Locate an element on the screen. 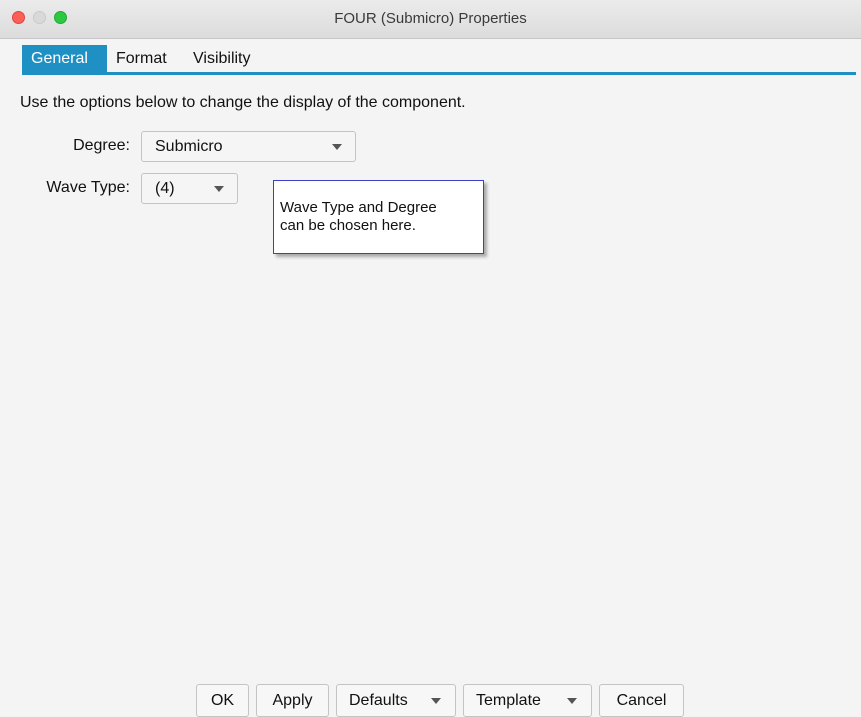 Image resolution: width=861 pixels, height=717 pixels. callout-line-2: can be chosen here. is located at coordinates (348, 225).